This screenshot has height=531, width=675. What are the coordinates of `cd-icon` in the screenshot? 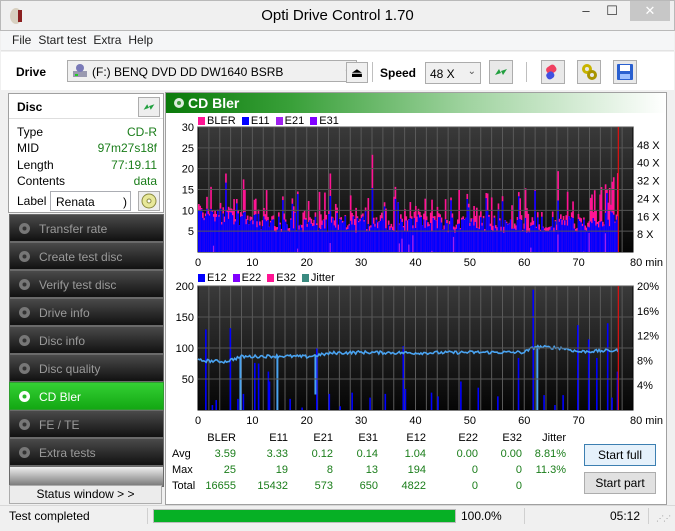 It's located at (149, 201).